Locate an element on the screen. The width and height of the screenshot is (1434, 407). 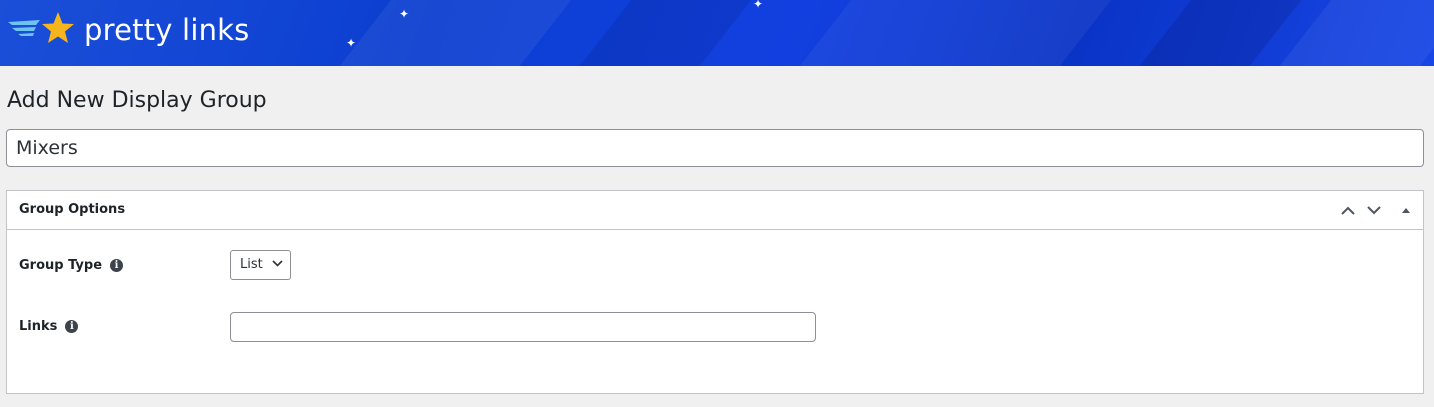
chevron-up-icon is located at coordinates (1348, 210).